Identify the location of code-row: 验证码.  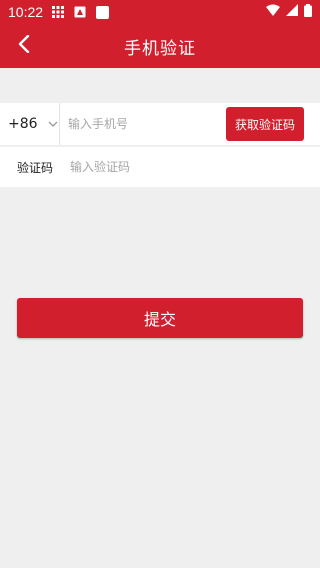
(160, 167).